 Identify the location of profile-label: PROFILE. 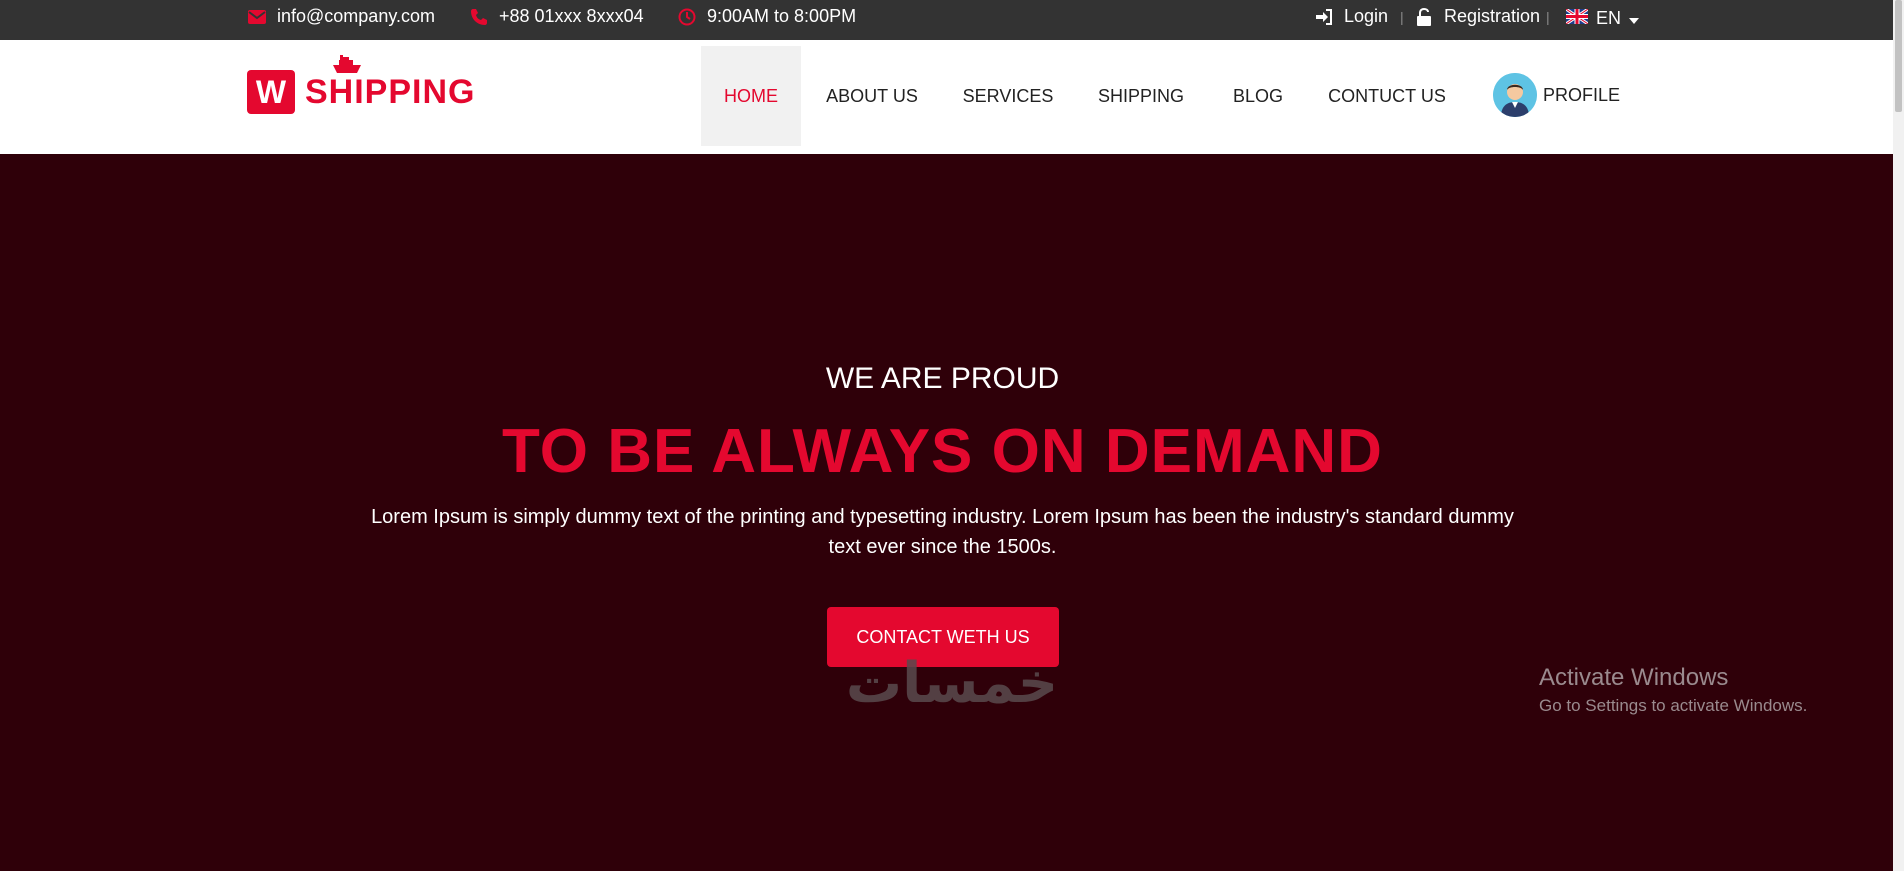
(1582, 94).